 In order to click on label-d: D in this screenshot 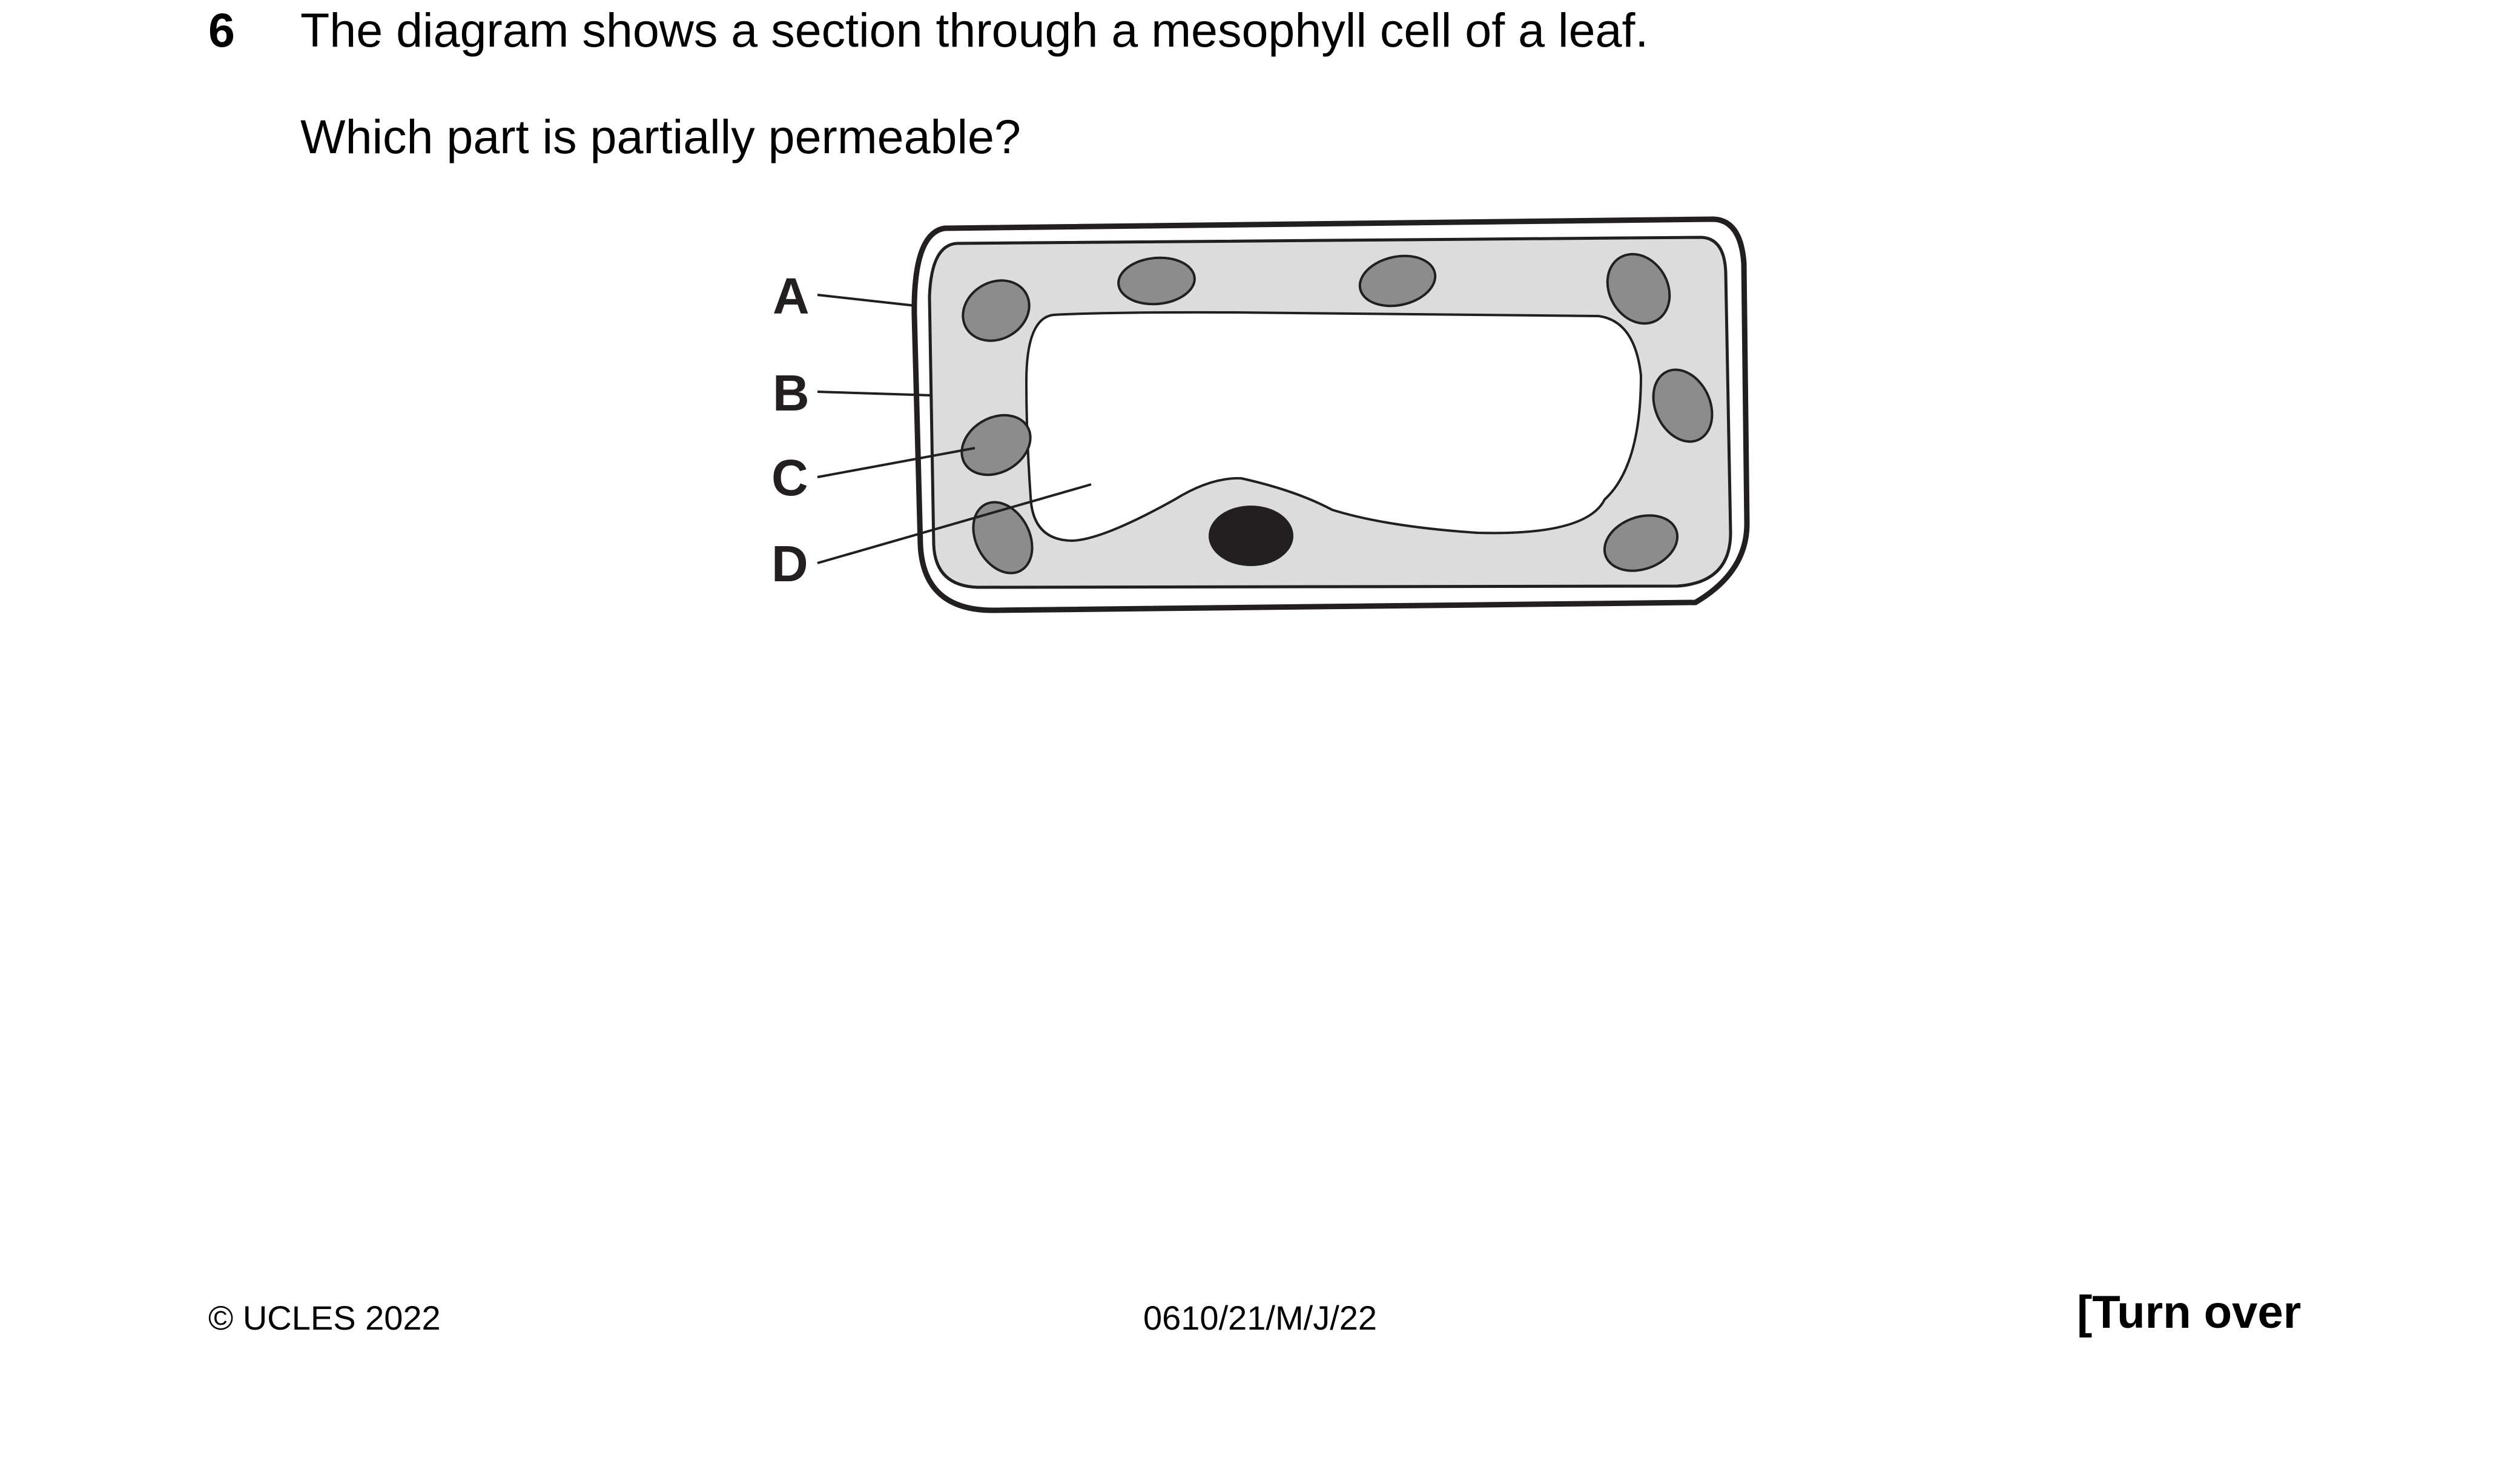, I will do `click(789, 564)`.